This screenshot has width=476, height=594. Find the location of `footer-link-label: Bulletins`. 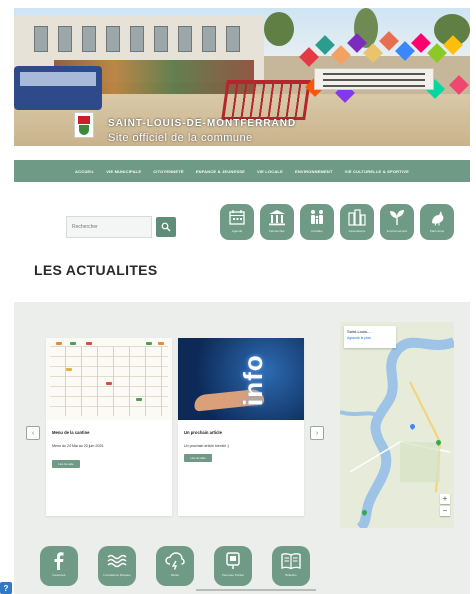

footer-link-label: Bulletins is located at coordinates (291, 575).